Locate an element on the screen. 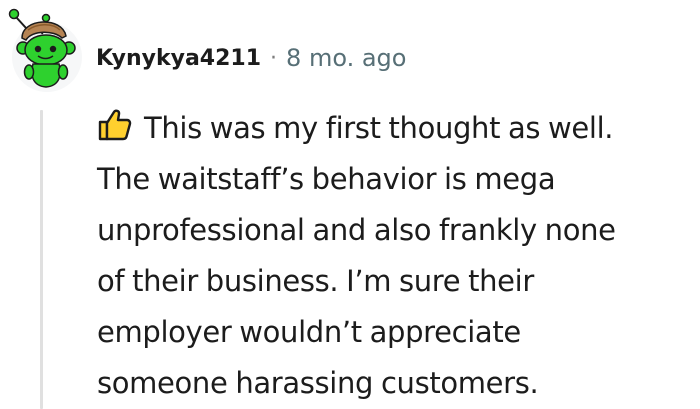  comment-timestamp: 8 mo. ago is located at coordinates (346, 58).